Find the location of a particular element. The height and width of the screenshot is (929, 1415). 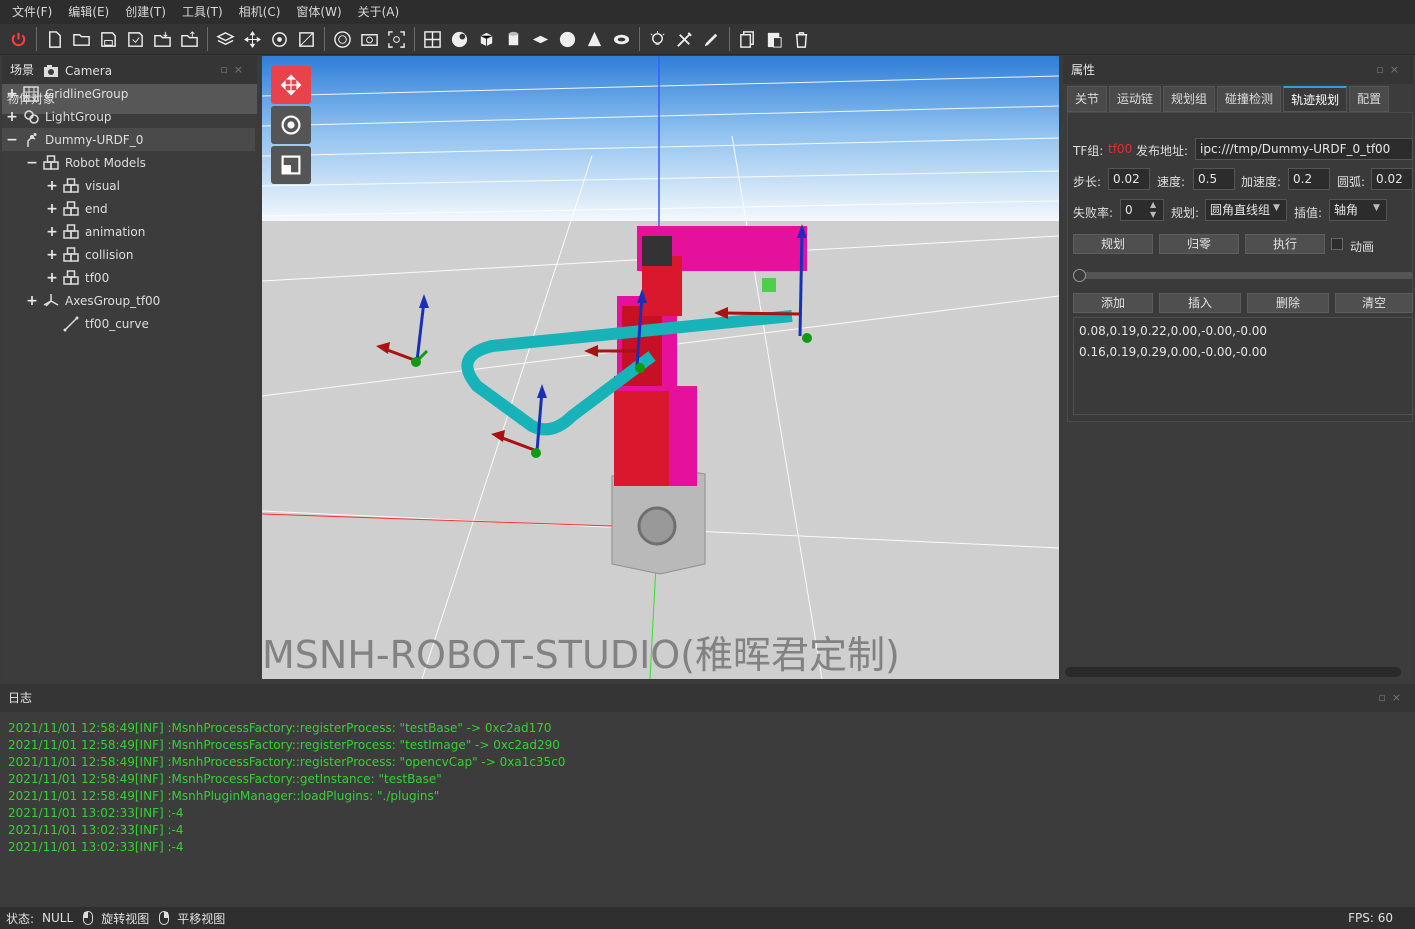

fit-icon is located at coordinates (306, 39).